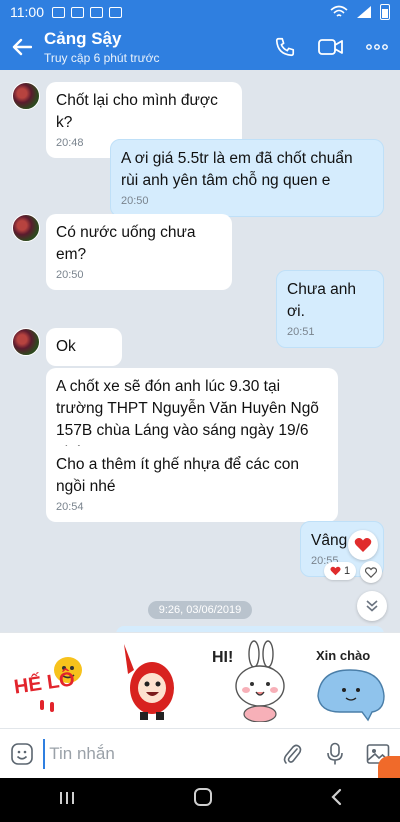 The width and height of the screenshot is (400, 822). I want to click on message-text: Chưa anh ơi., so click(321, 300).